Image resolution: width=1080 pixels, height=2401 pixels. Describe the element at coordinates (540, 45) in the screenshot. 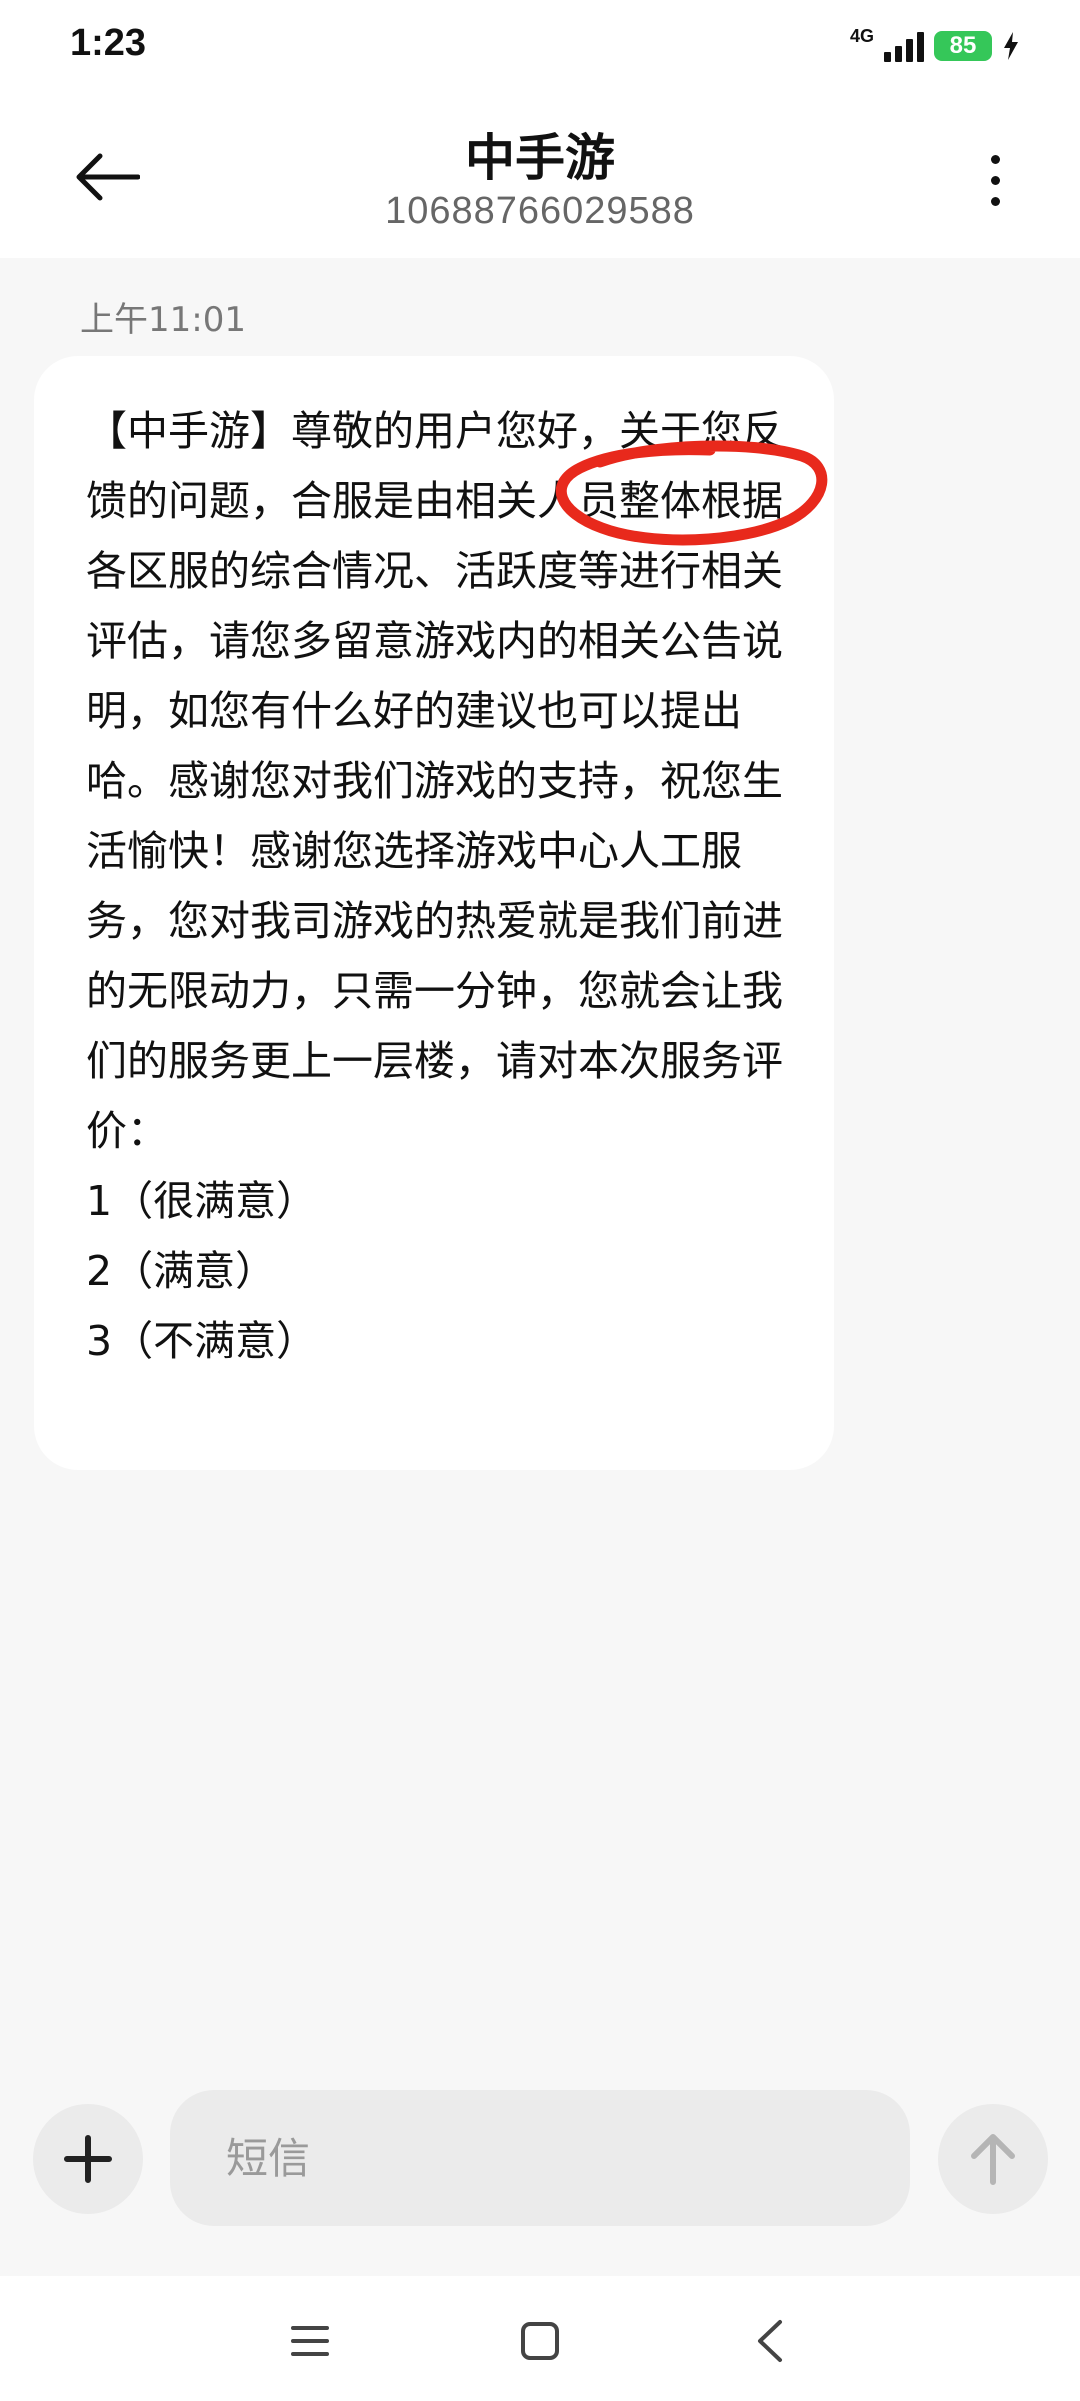

I see `status-bar: 1:23 4G 85` at that location.